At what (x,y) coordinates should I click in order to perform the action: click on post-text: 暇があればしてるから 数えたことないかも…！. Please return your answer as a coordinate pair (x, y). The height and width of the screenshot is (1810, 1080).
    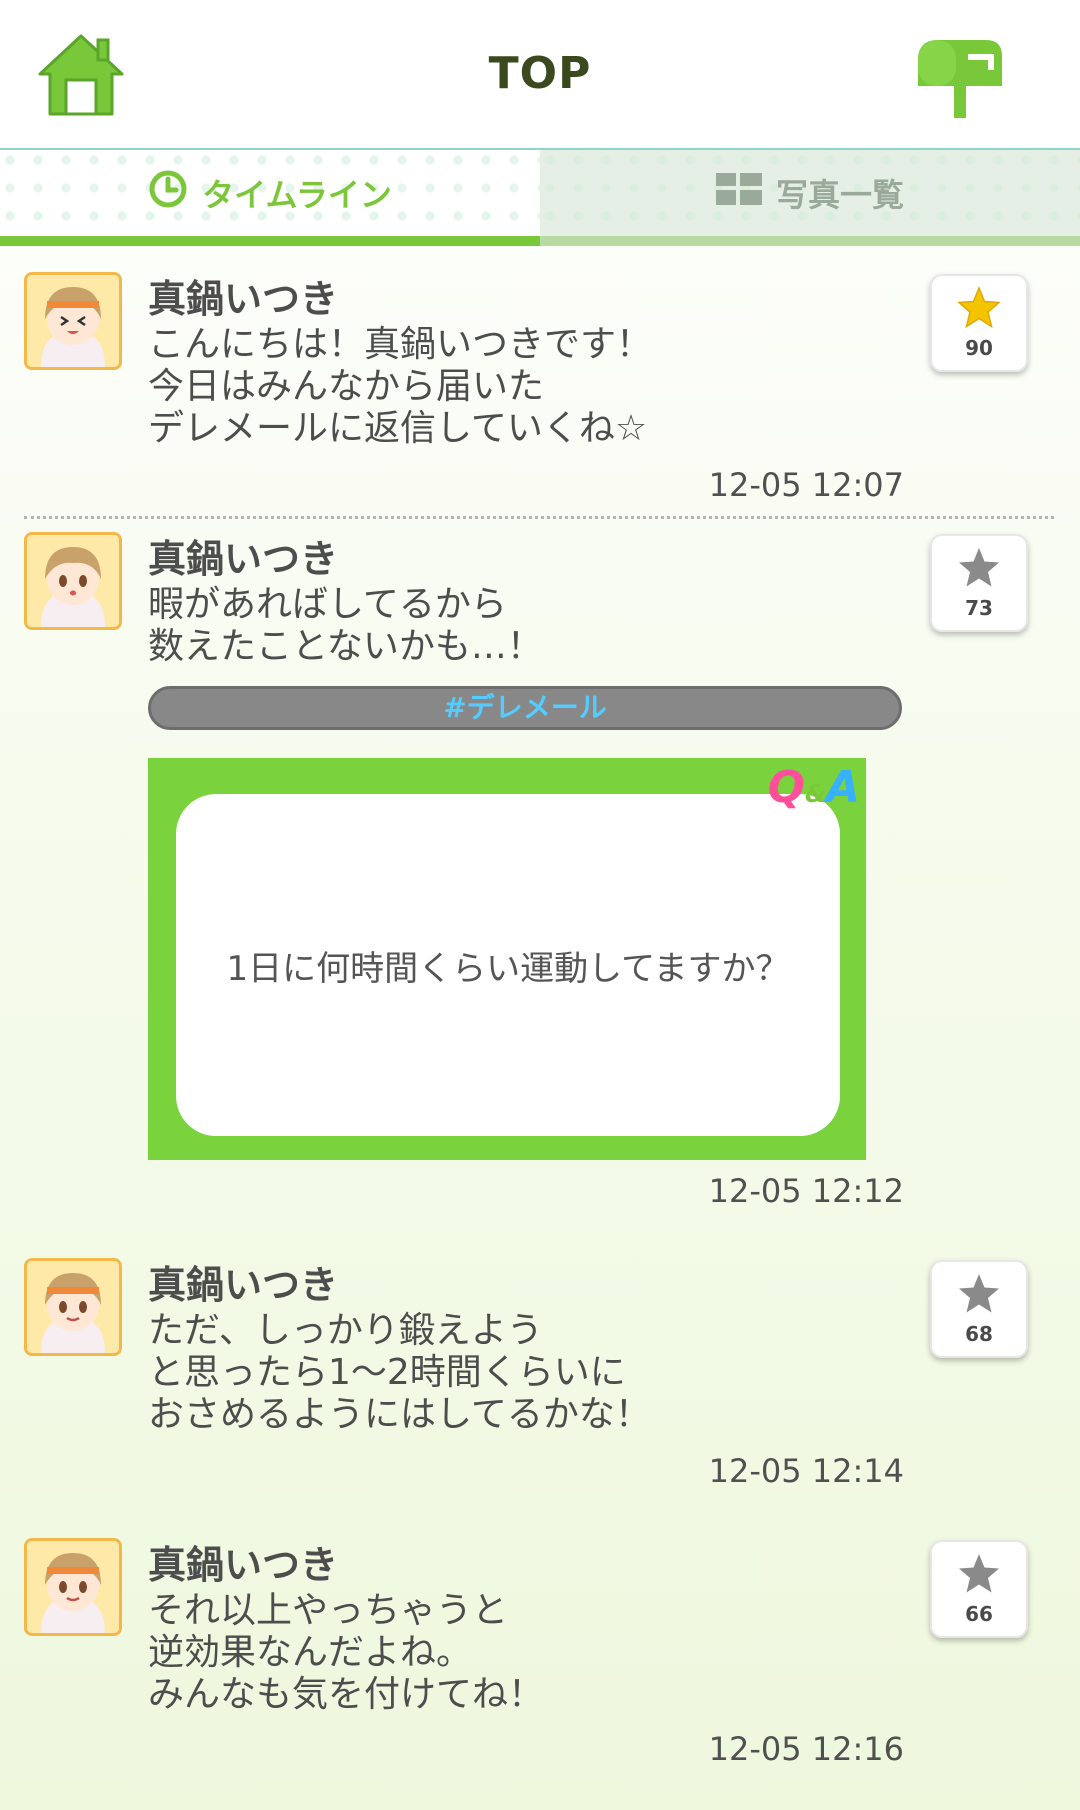
    Looking at the image, I should click on (345, 625).